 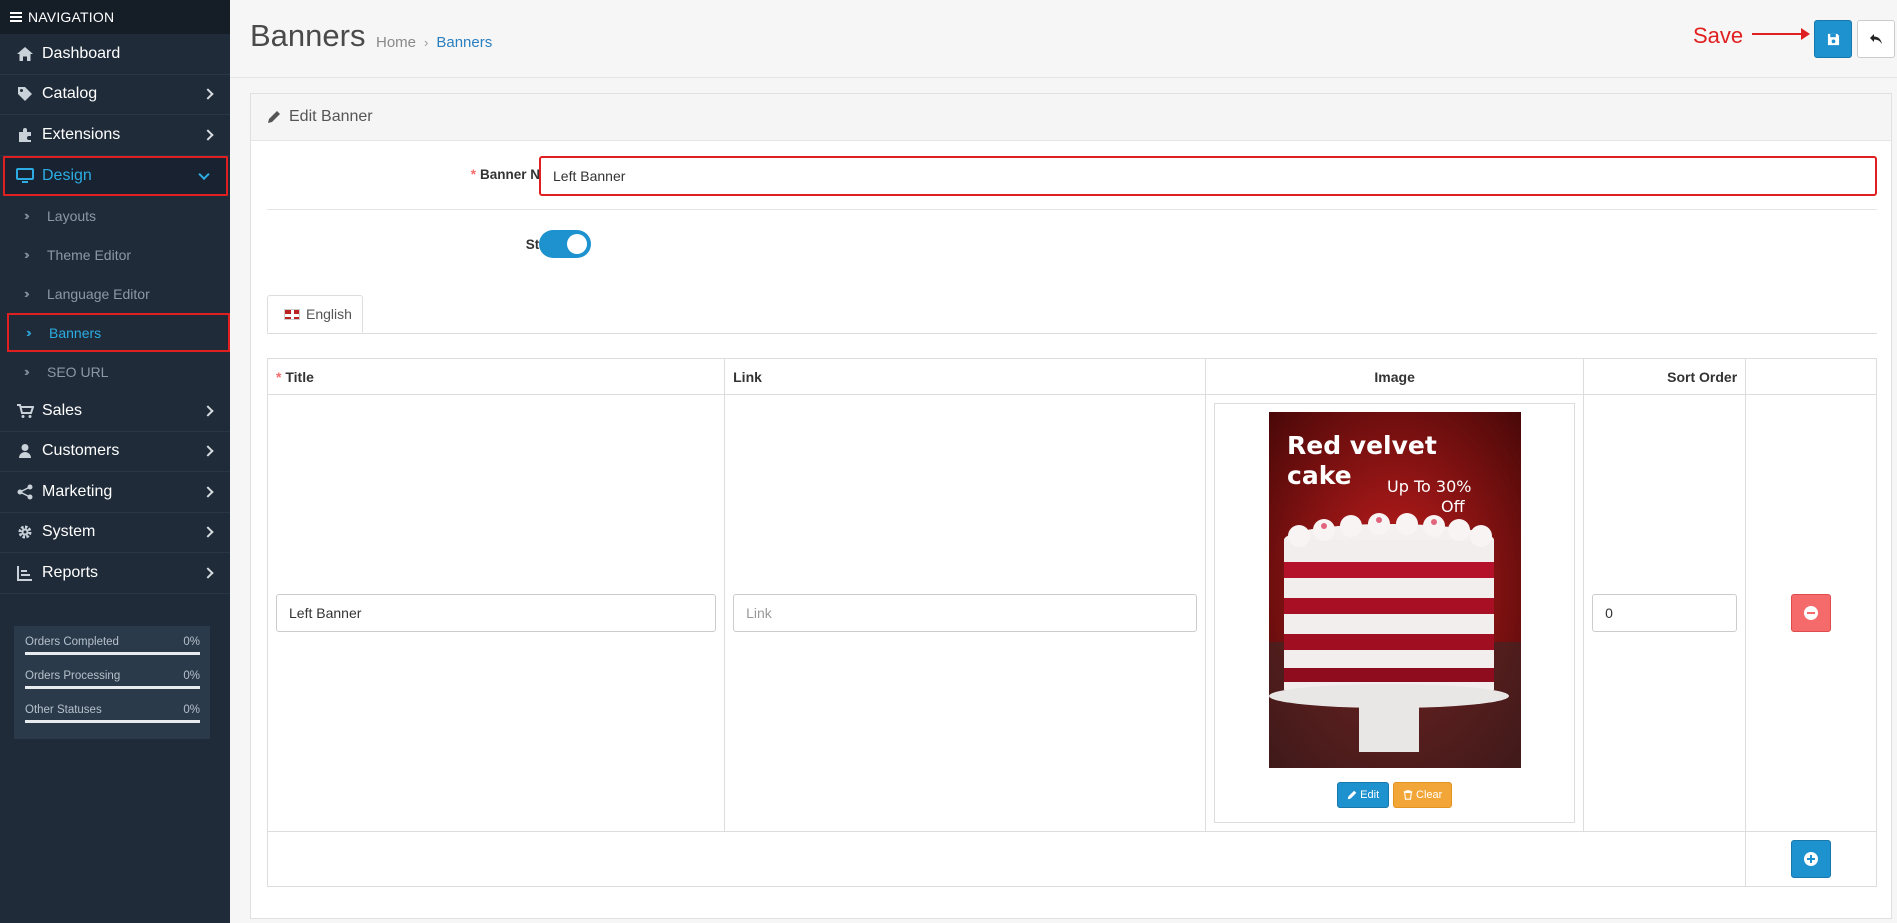 I want to click on banner-name-input: Left Banner, so click(x=1208, y=176).